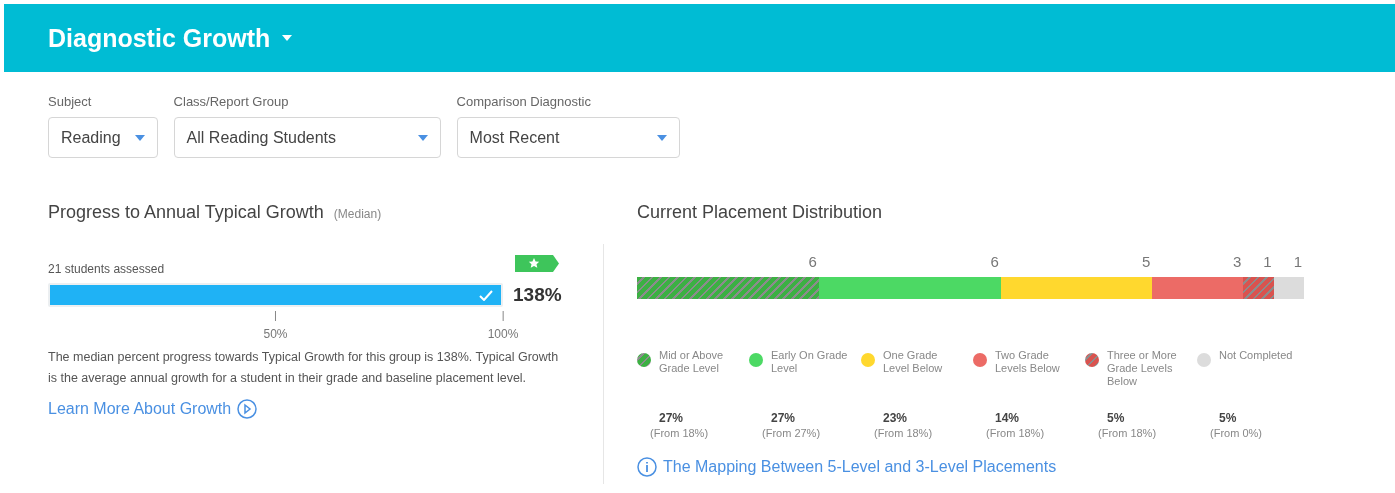 This screenshot has width=1395, height=493. Describe the element at coordinates (1256, 356) in the screenshot. I see `legend-label: Not Completed` at that location.